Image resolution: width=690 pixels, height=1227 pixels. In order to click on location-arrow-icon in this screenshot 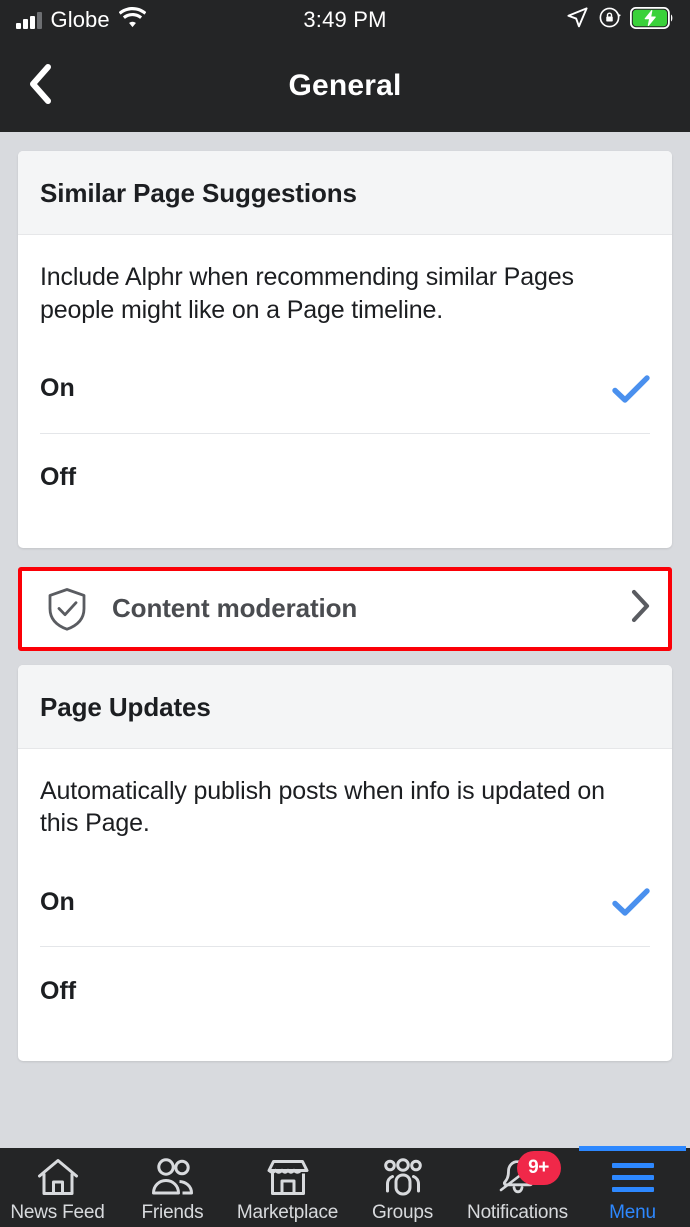, I will do `click(577, 20)`.